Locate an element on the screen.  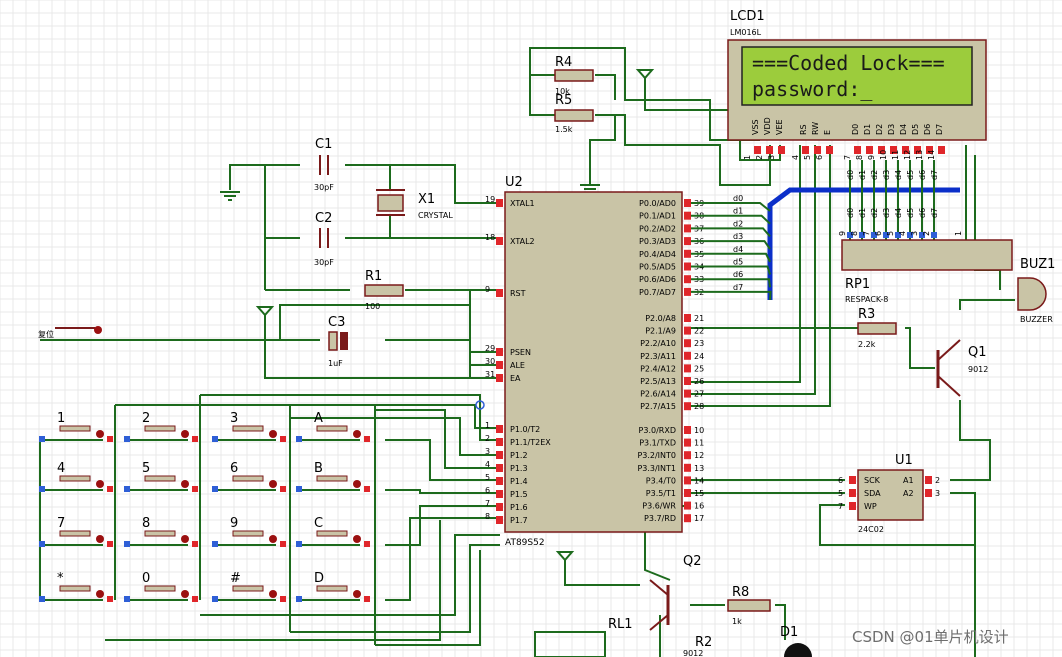
keypad-key: 8 is located at coordinates (161, 531).